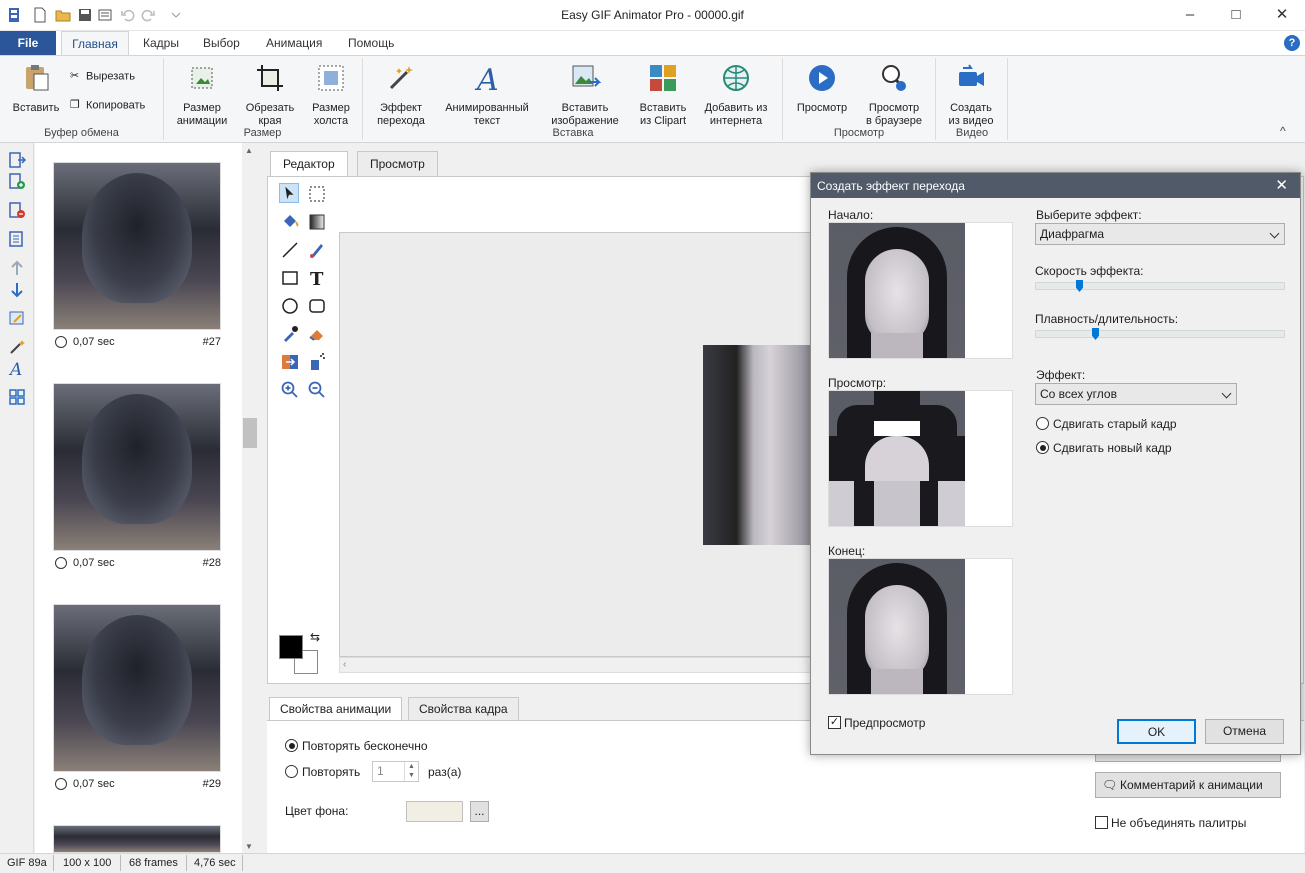 The height and width of the screenshot is (873, 1305). Describe the element at coordinates (1160, 334) in the screenshot. I see `smooth-slider` at that location.